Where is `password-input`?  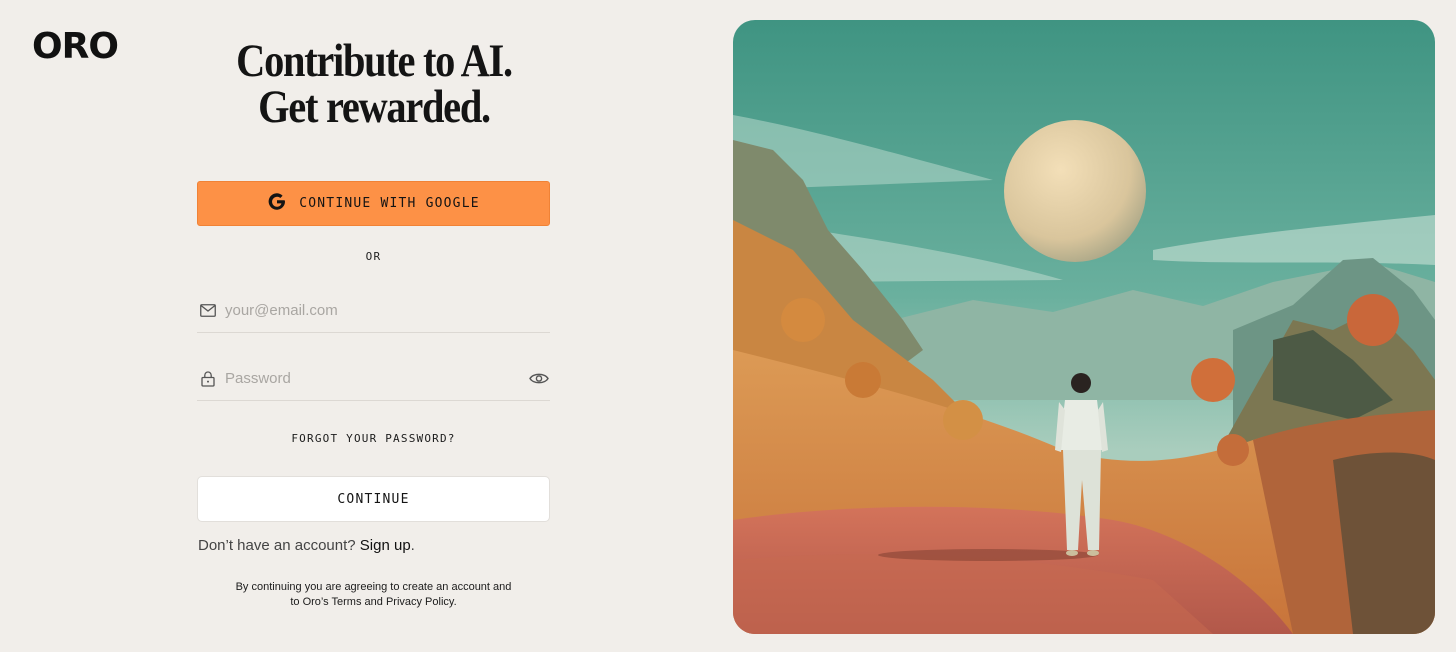 password-input is located at coordinates (376, 378).